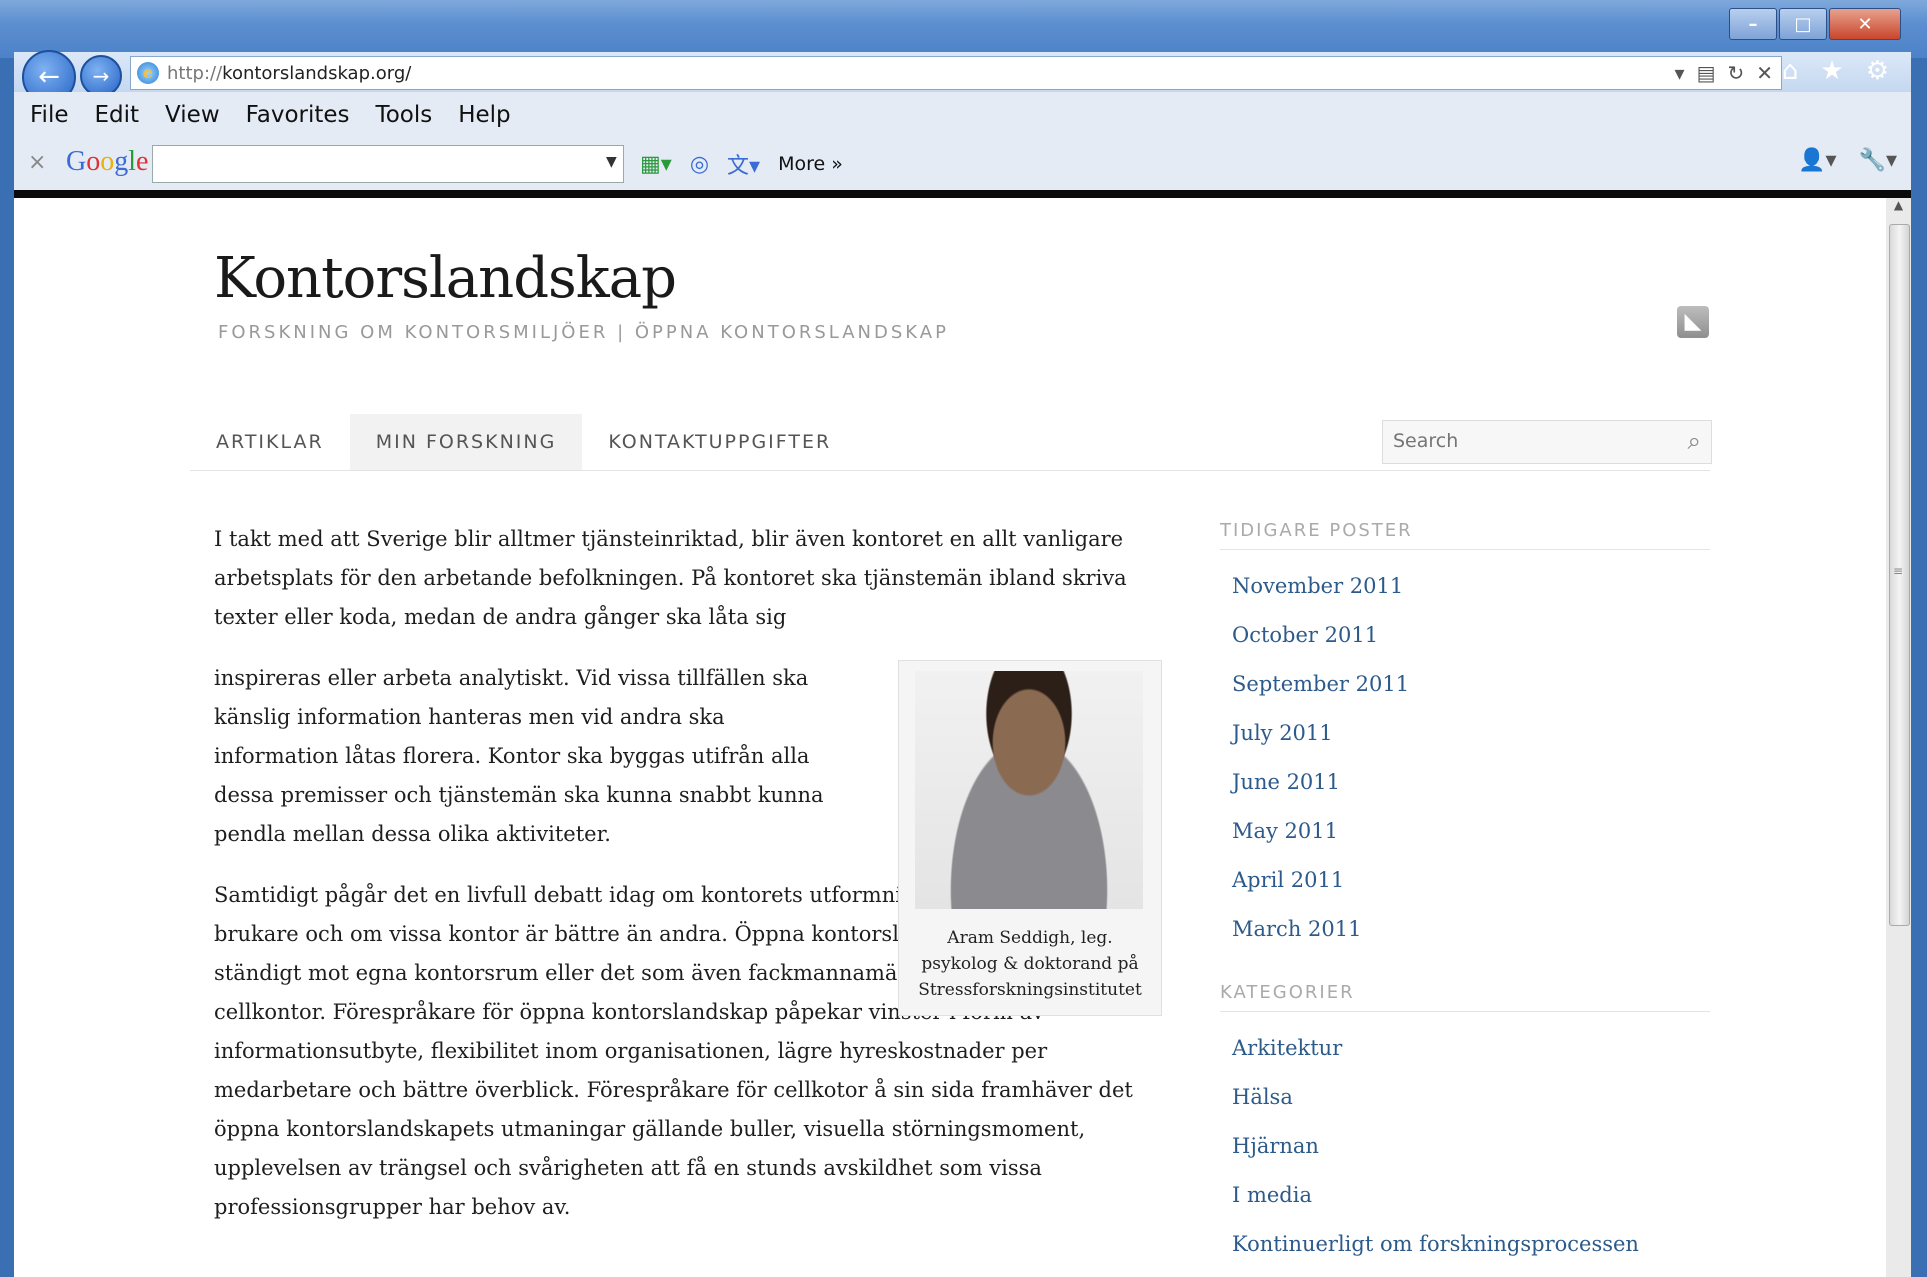  What do you see at coordinates (719, 442) in the screenshot?
I see `nav-kontaktuppgifter: KONTAKTUPPGIFTER` at bounding box center [719, 442].